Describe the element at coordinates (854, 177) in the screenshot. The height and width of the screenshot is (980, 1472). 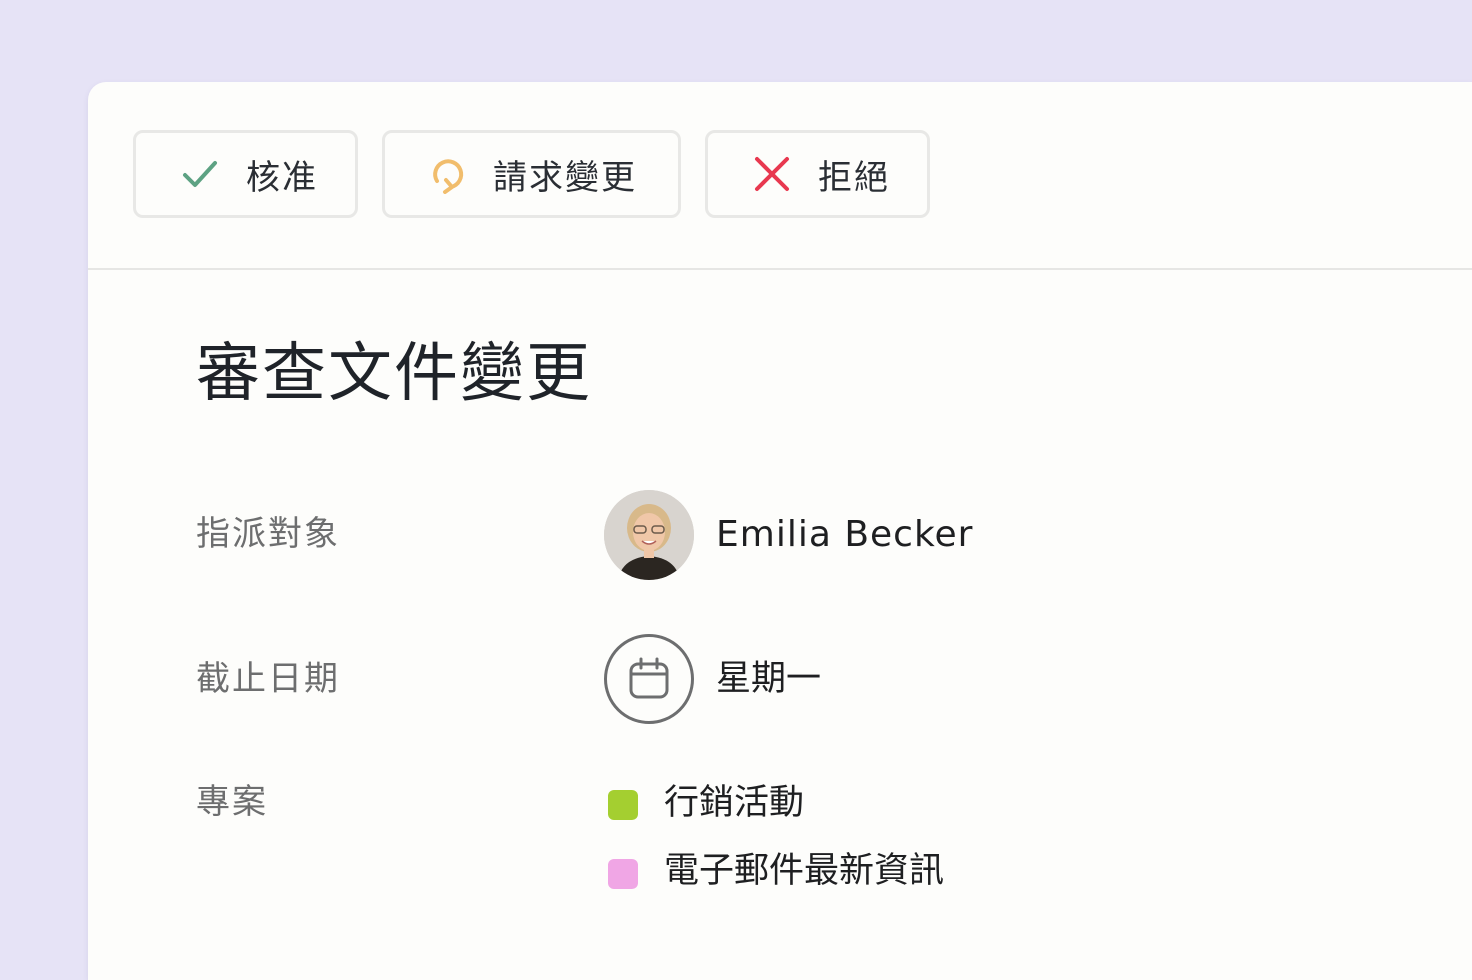
I see `reject-label: 拒絕` at that location.